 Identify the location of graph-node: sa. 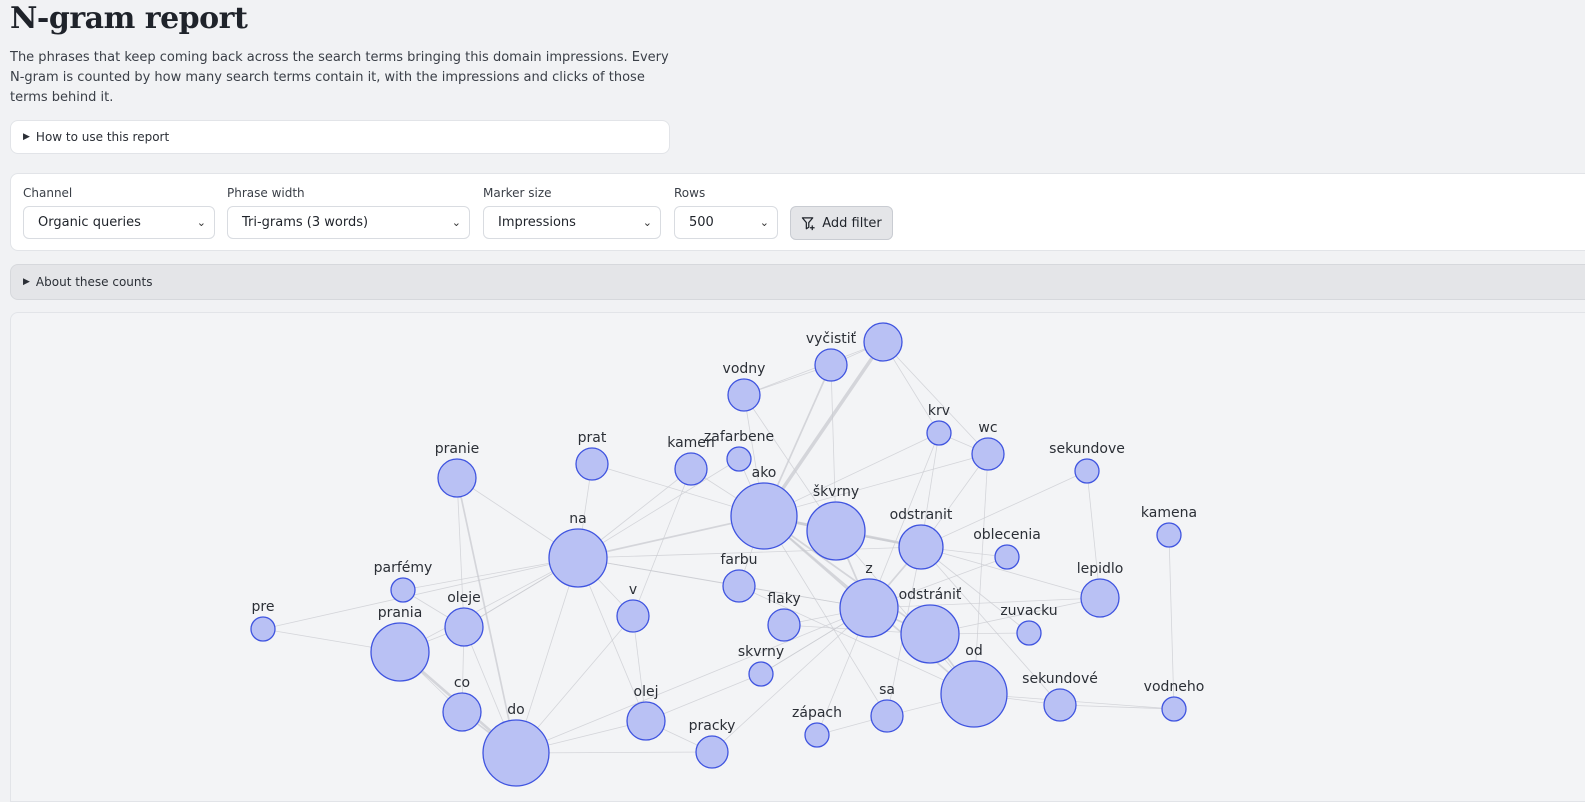
(887, 707).